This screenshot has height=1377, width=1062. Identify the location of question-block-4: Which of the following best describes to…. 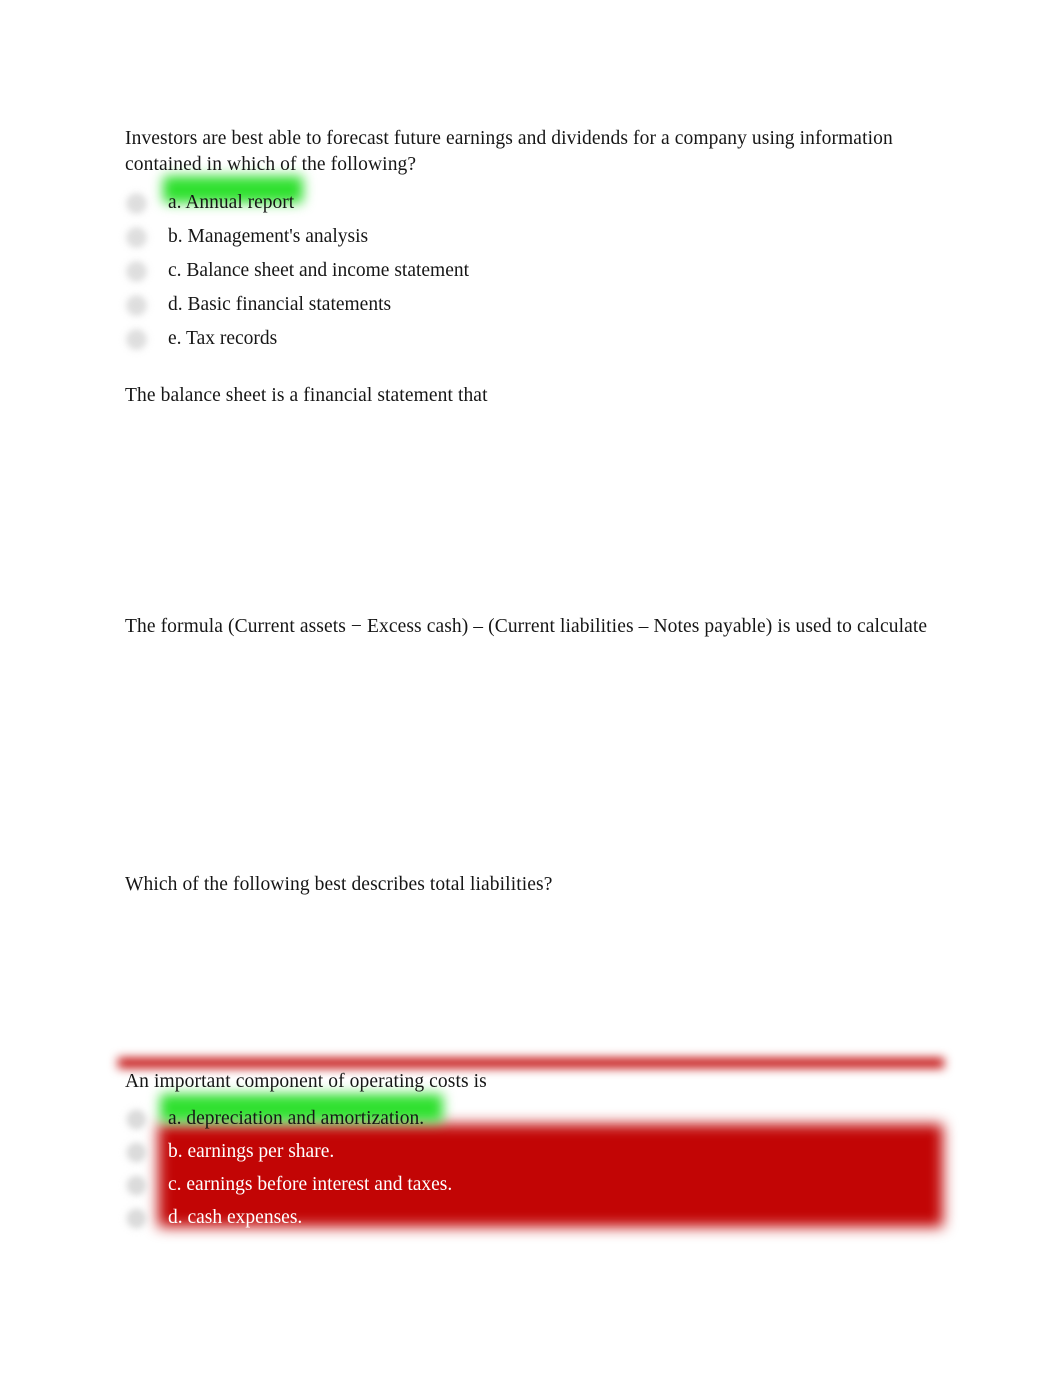
(532, 885).